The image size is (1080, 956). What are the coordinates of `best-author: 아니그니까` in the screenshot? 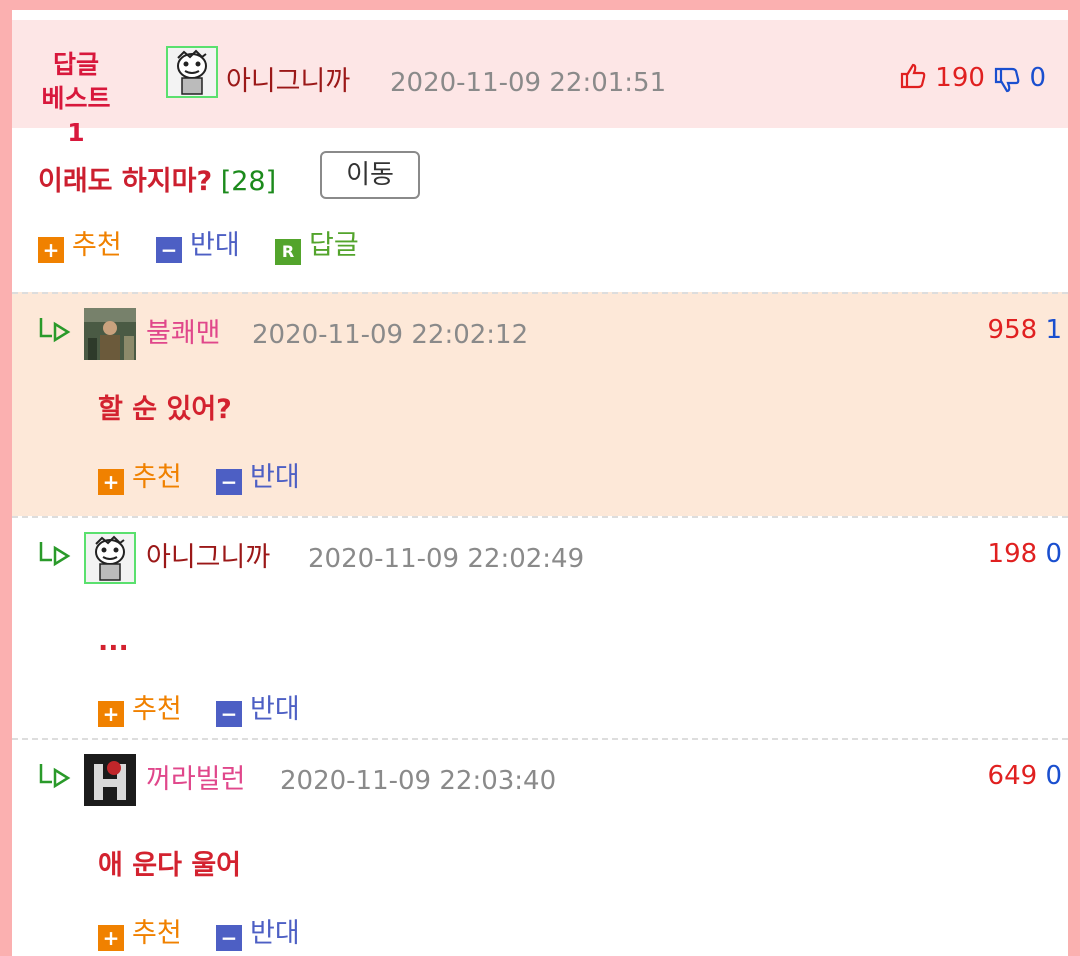 It's located at (288, 82).